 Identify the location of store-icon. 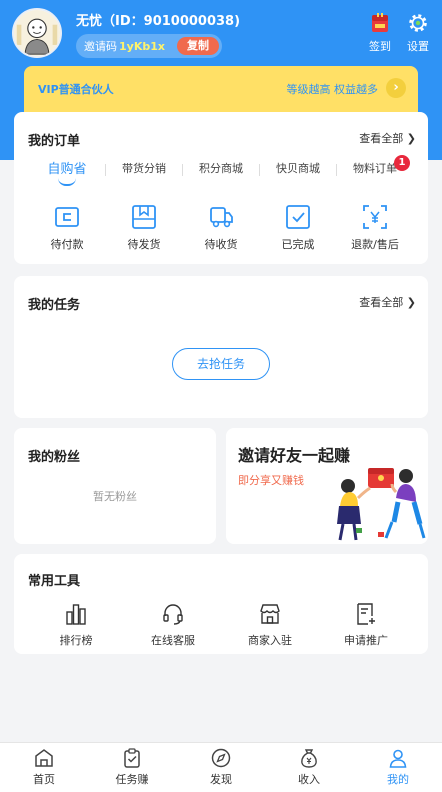
(270, 614).